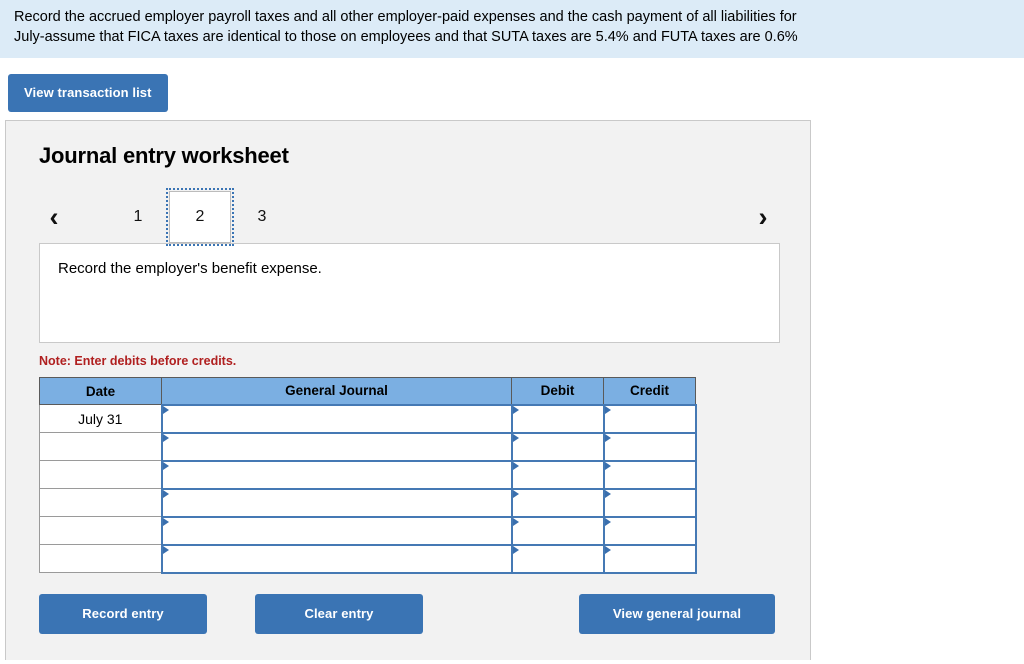  What do you see at coordinates (164, 155) in the screenshot?
I see `page-title: Journal entry worksheet` at bounding box center [164, 155].